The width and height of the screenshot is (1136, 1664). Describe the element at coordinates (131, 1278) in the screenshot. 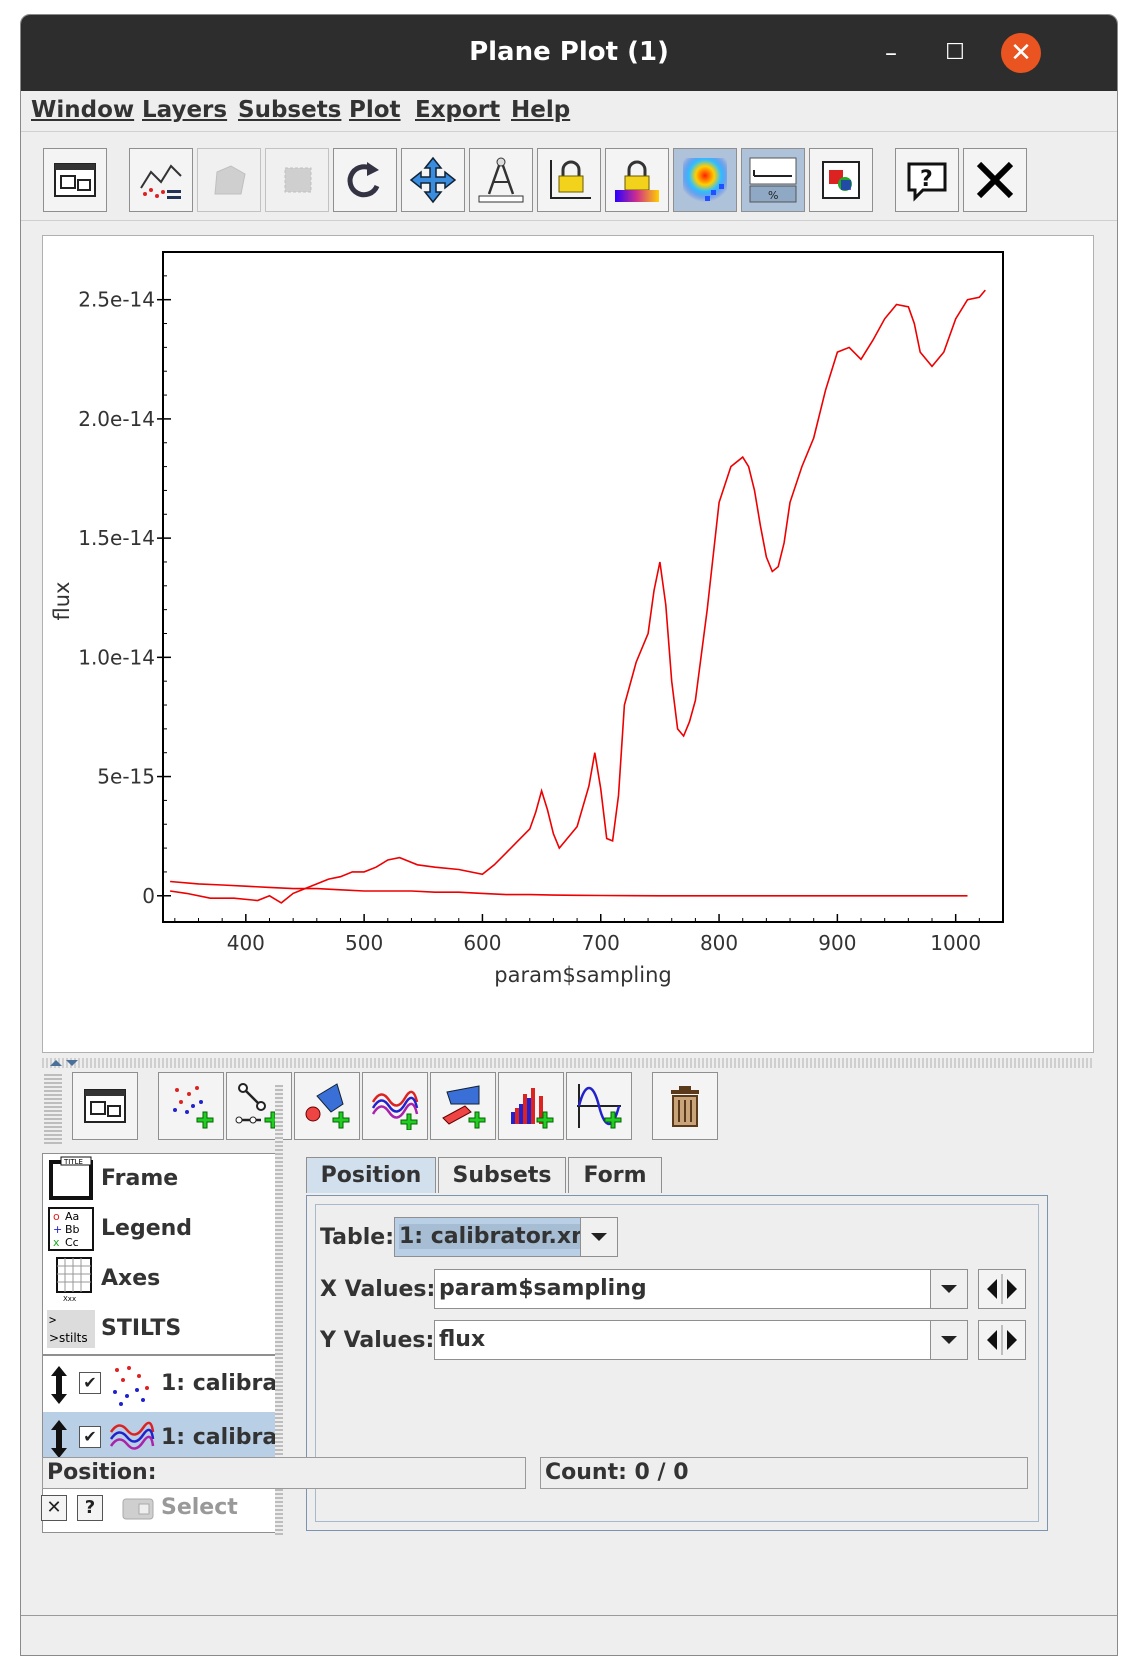

I see `control-item-label: Axes` at that location.